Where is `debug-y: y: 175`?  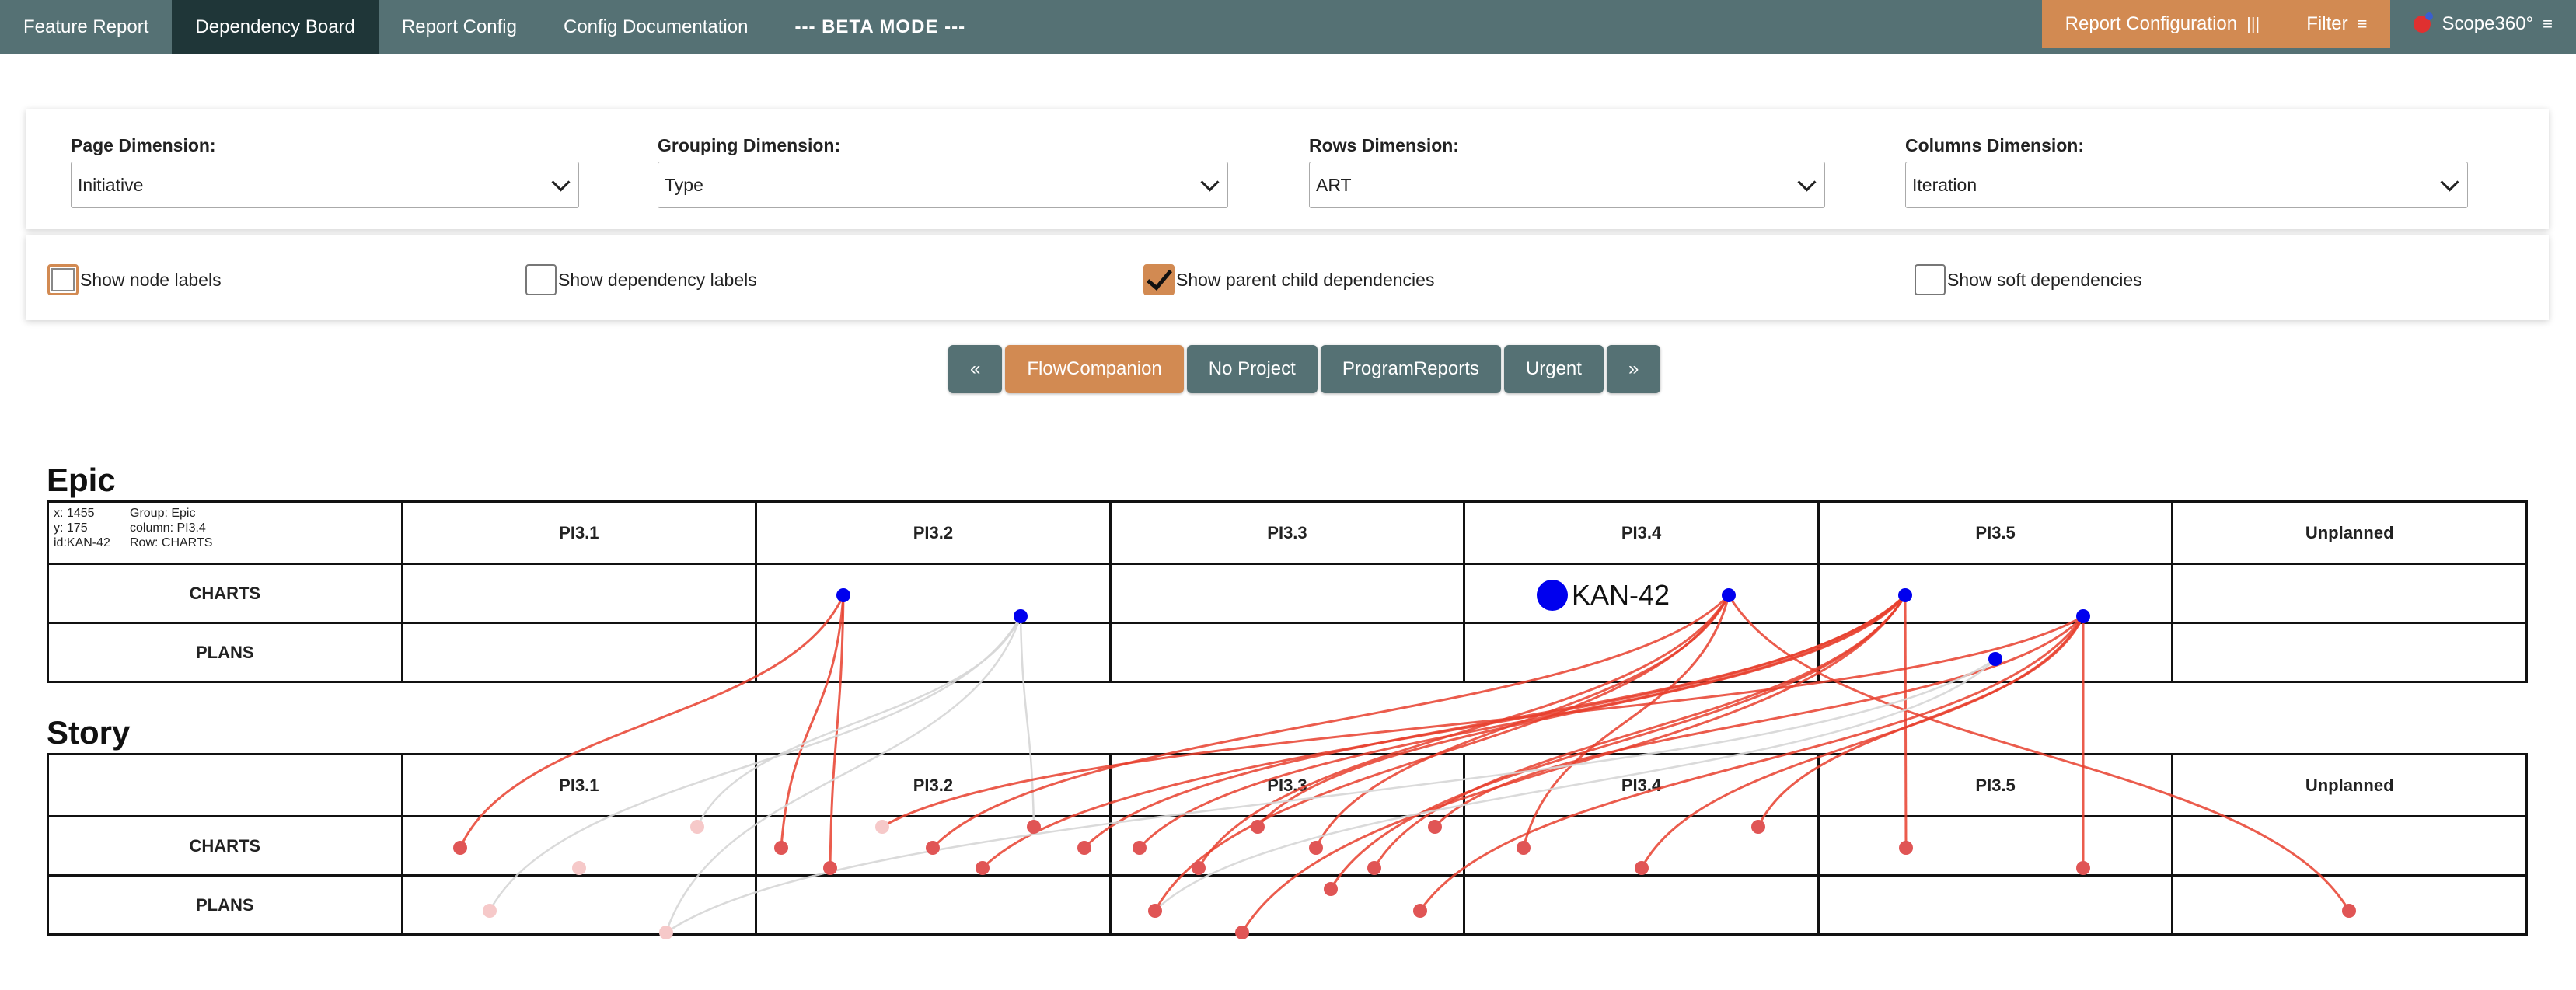 debug-y: y: 175 is located at coordinates (71, 528).